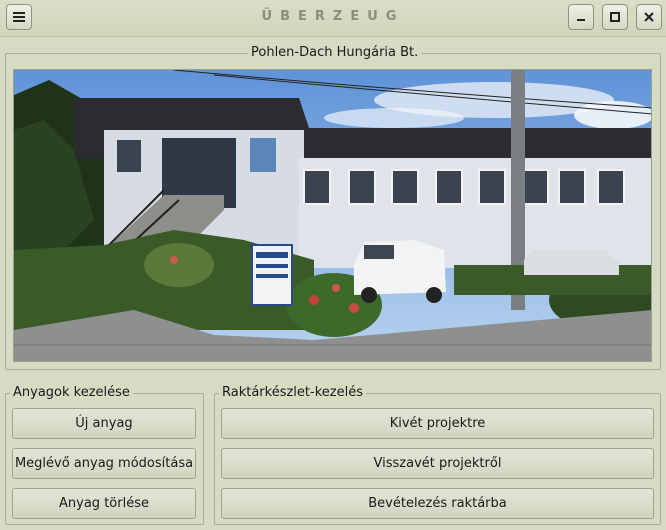 The image size is (666, 530). What do you see at coordinates (292, 393) in the screenshot?
I see `inventory-frame-label: Raktárkészlet-kezelés` at bounding box center [292, 393].